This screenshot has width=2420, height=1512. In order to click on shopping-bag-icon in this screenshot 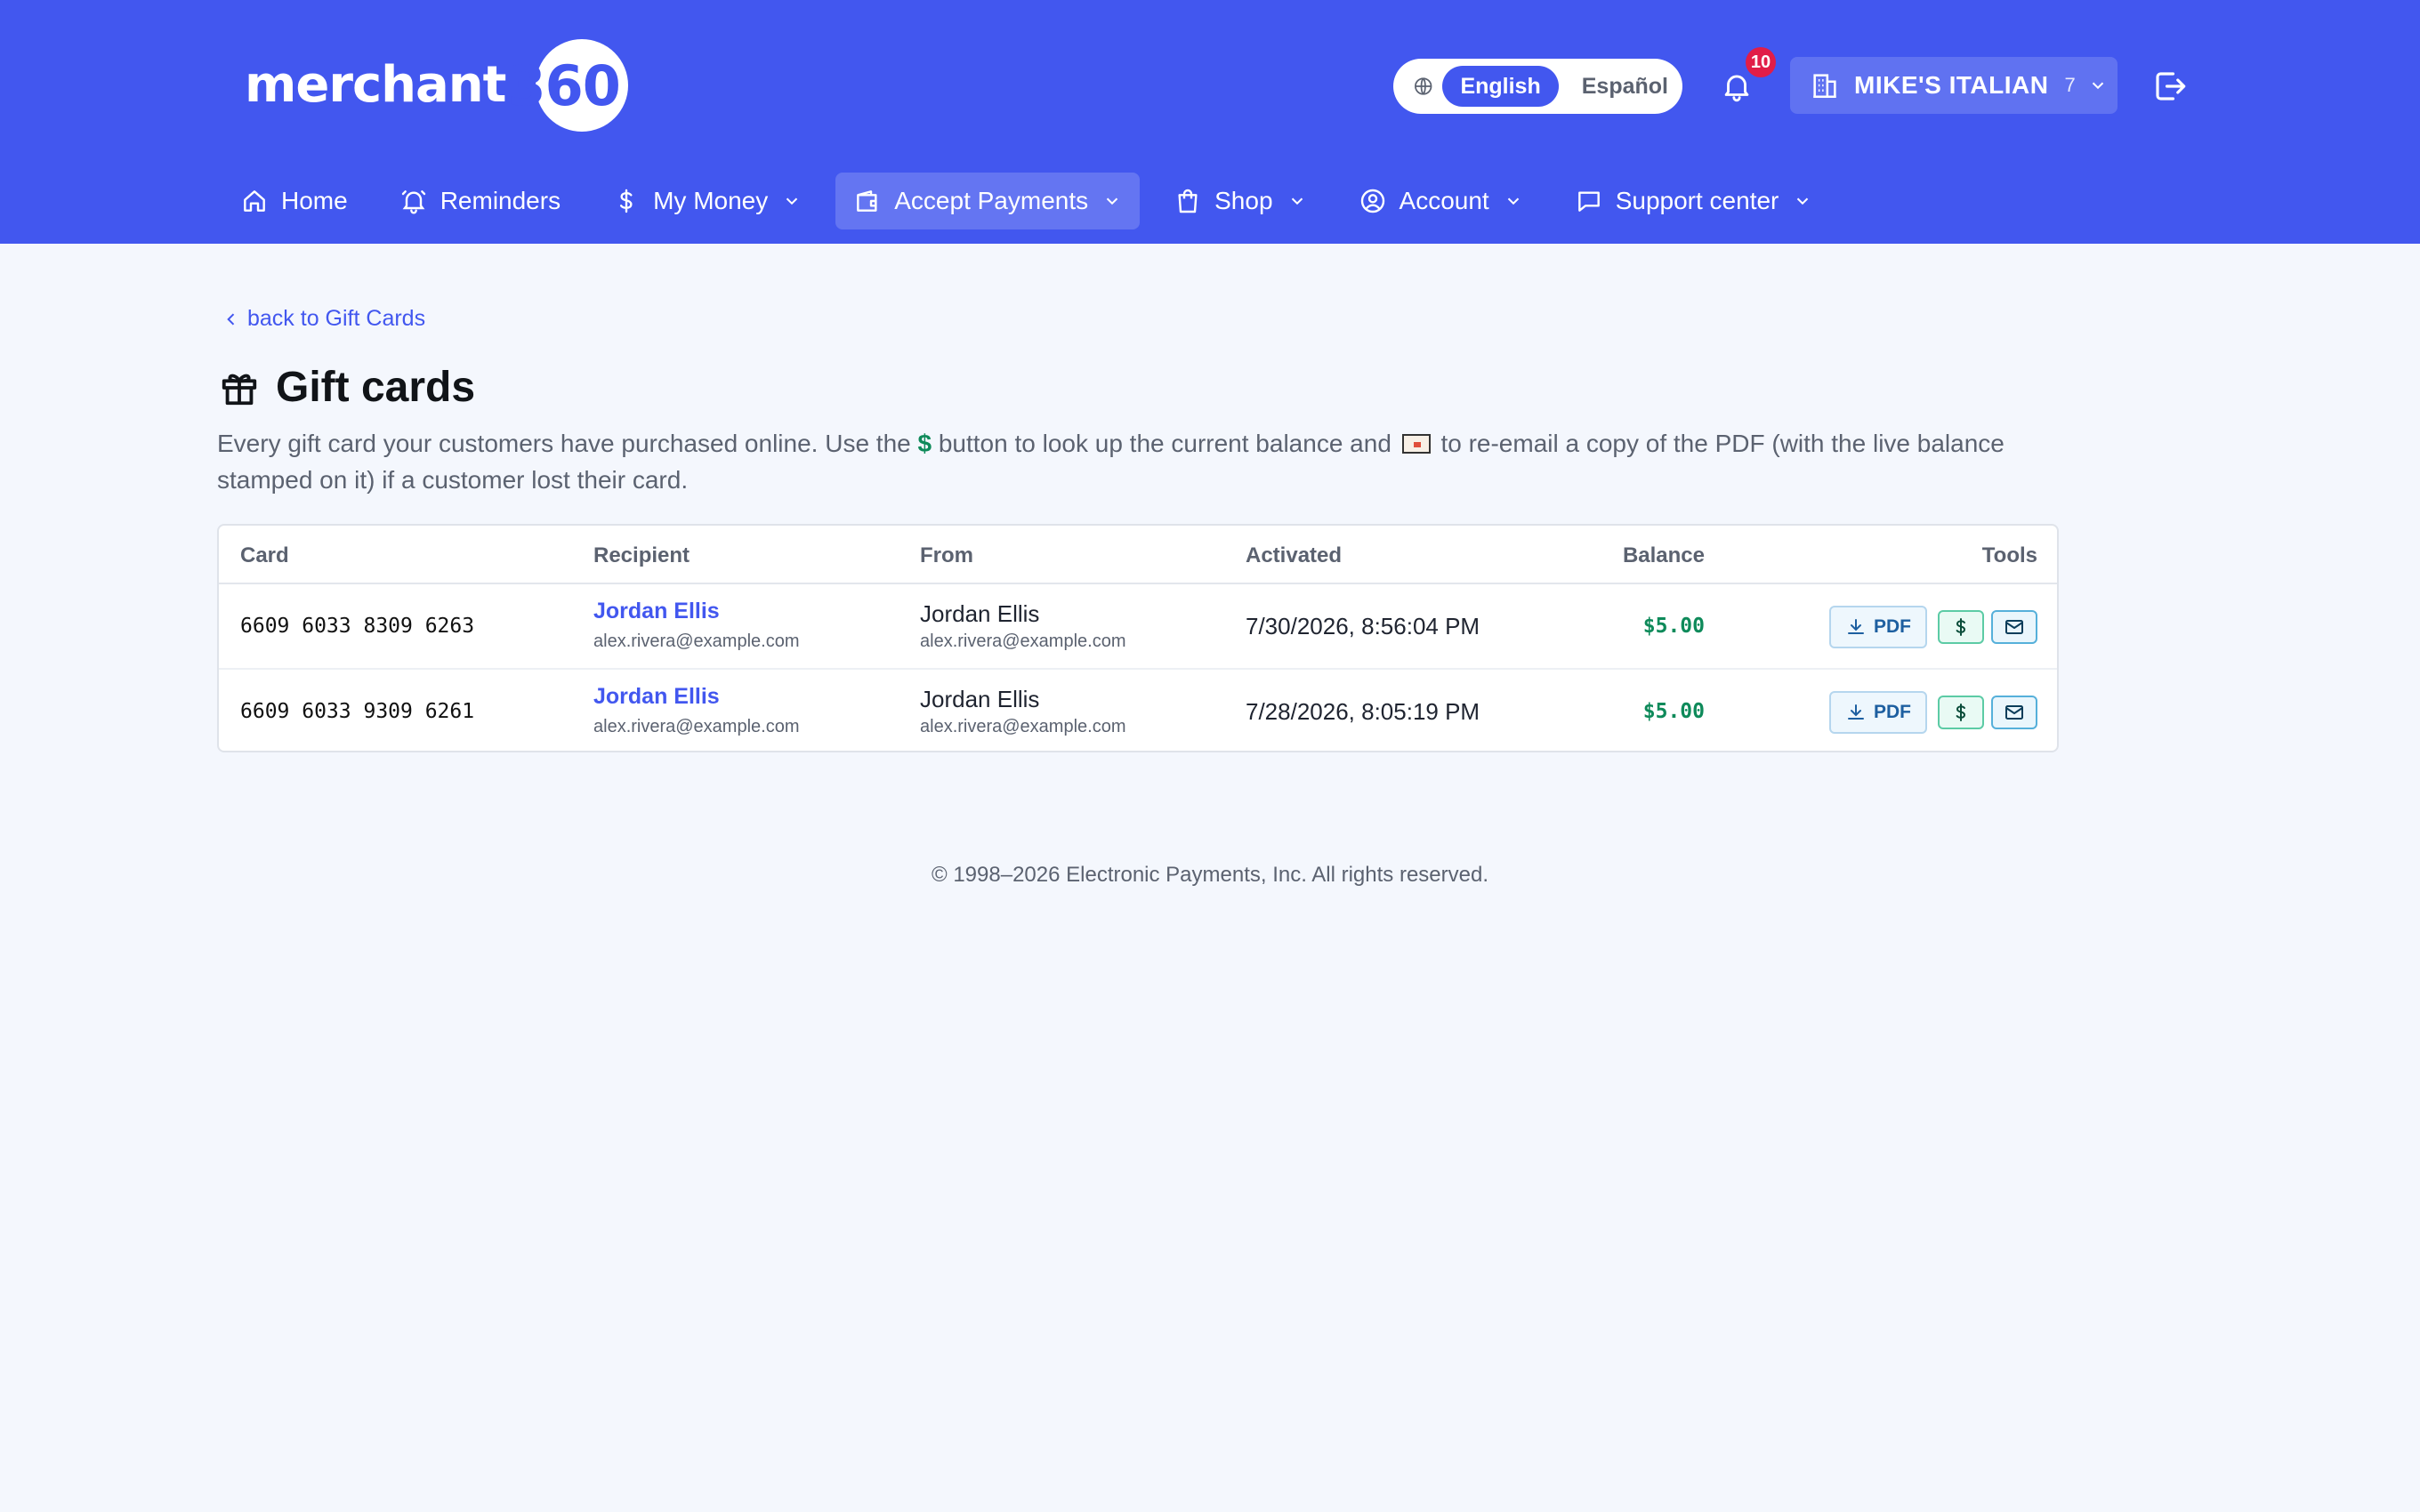, I will do `click(1188, 201)`.